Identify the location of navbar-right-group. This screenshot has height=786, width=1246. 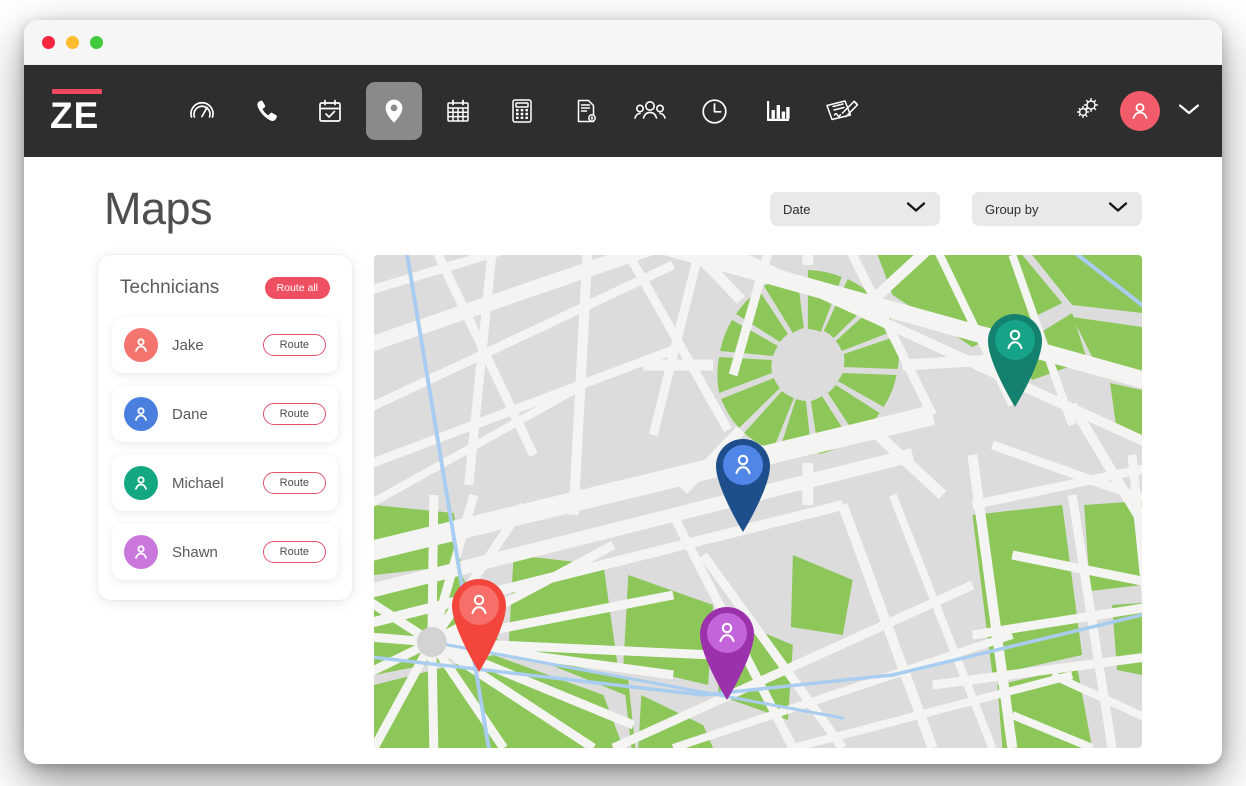
(1136, 111).